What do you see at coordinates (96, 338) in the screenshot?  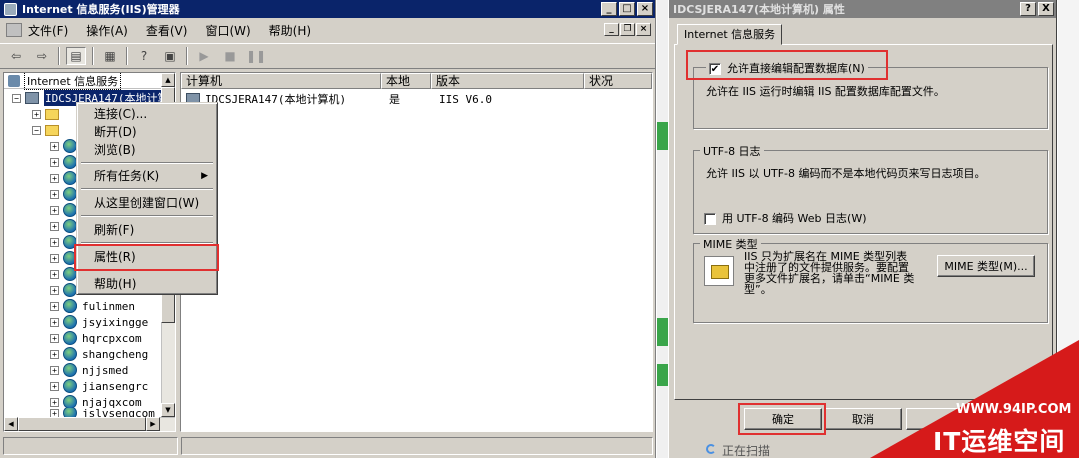 I see `tree-item-site: + hqrcpxcom` at bounding box center [96, 338].